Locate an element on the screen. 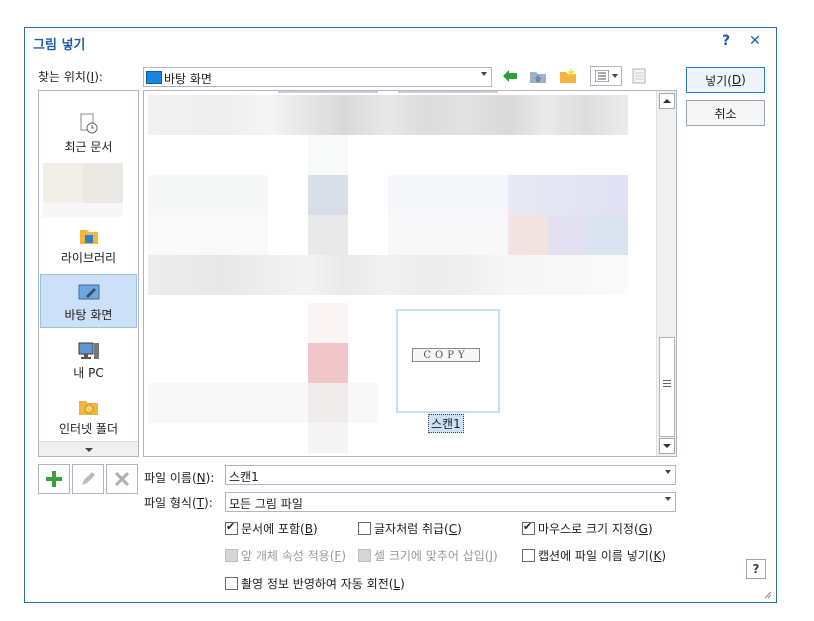 The image size is (814, 621). desktop-icon is located at coordinates (88, 292).